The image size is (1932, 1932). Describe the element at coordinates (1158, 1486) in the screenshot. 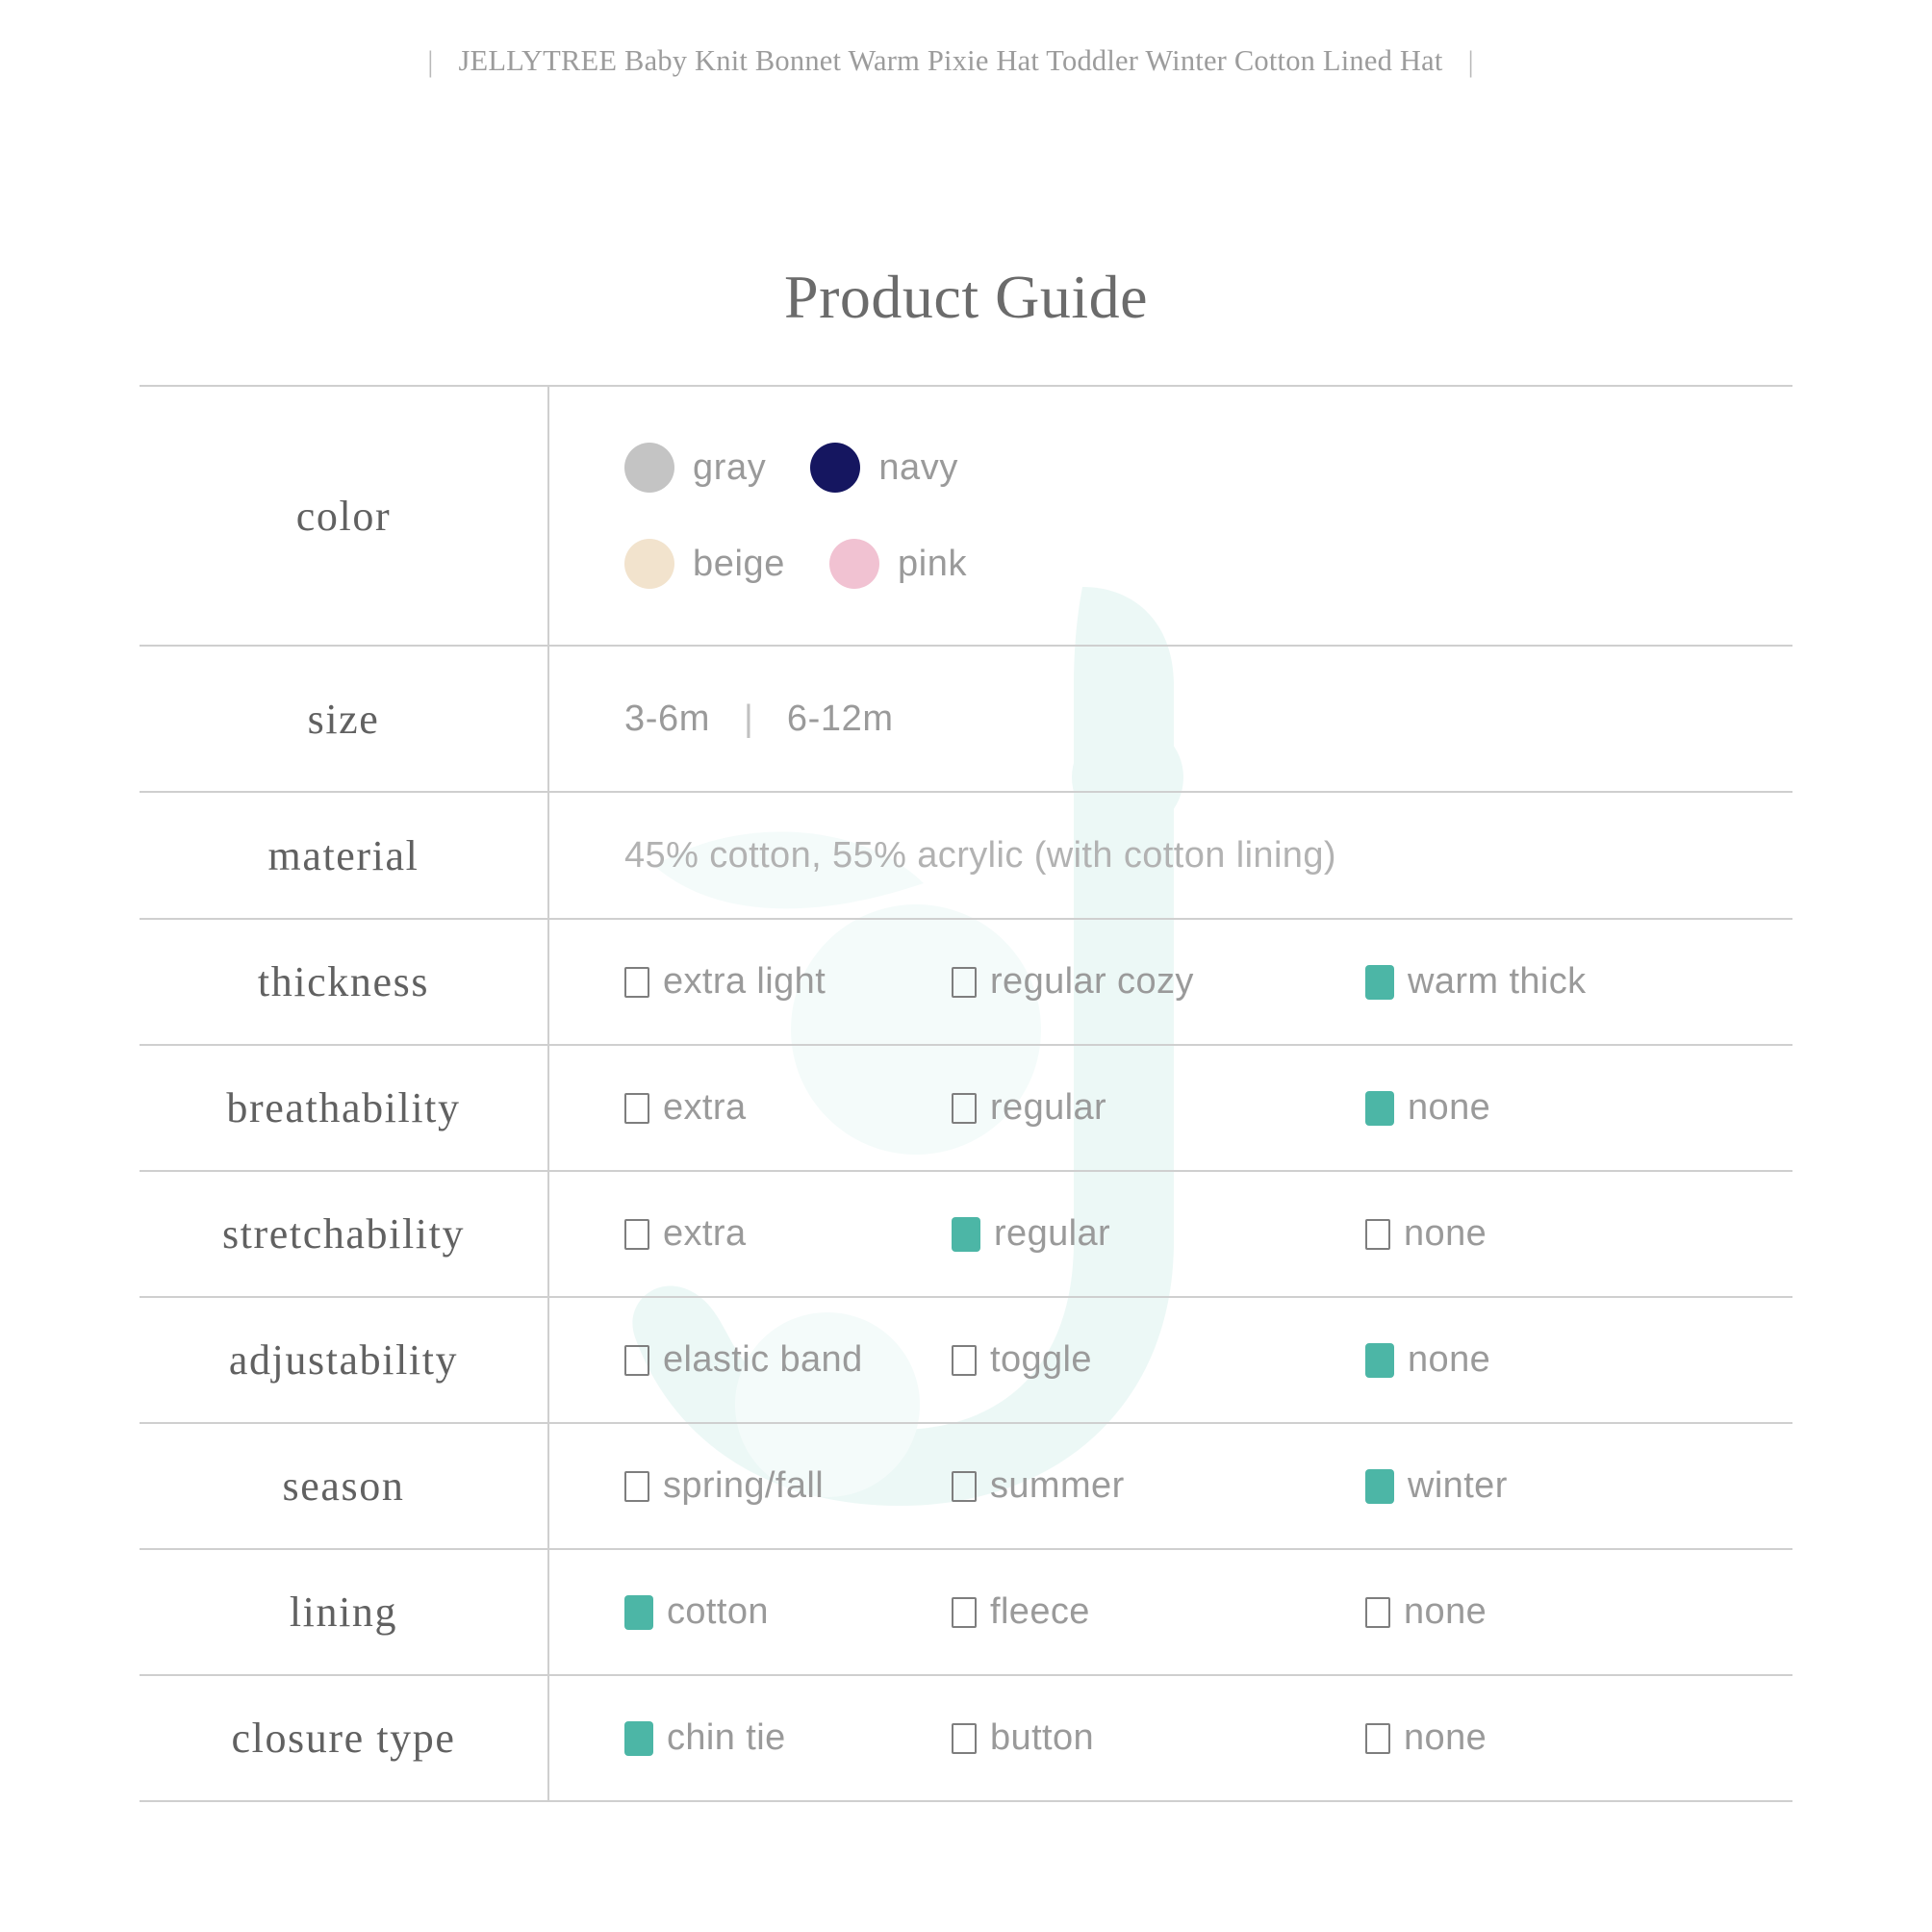

I see `season-option-summer: summer` at that location.